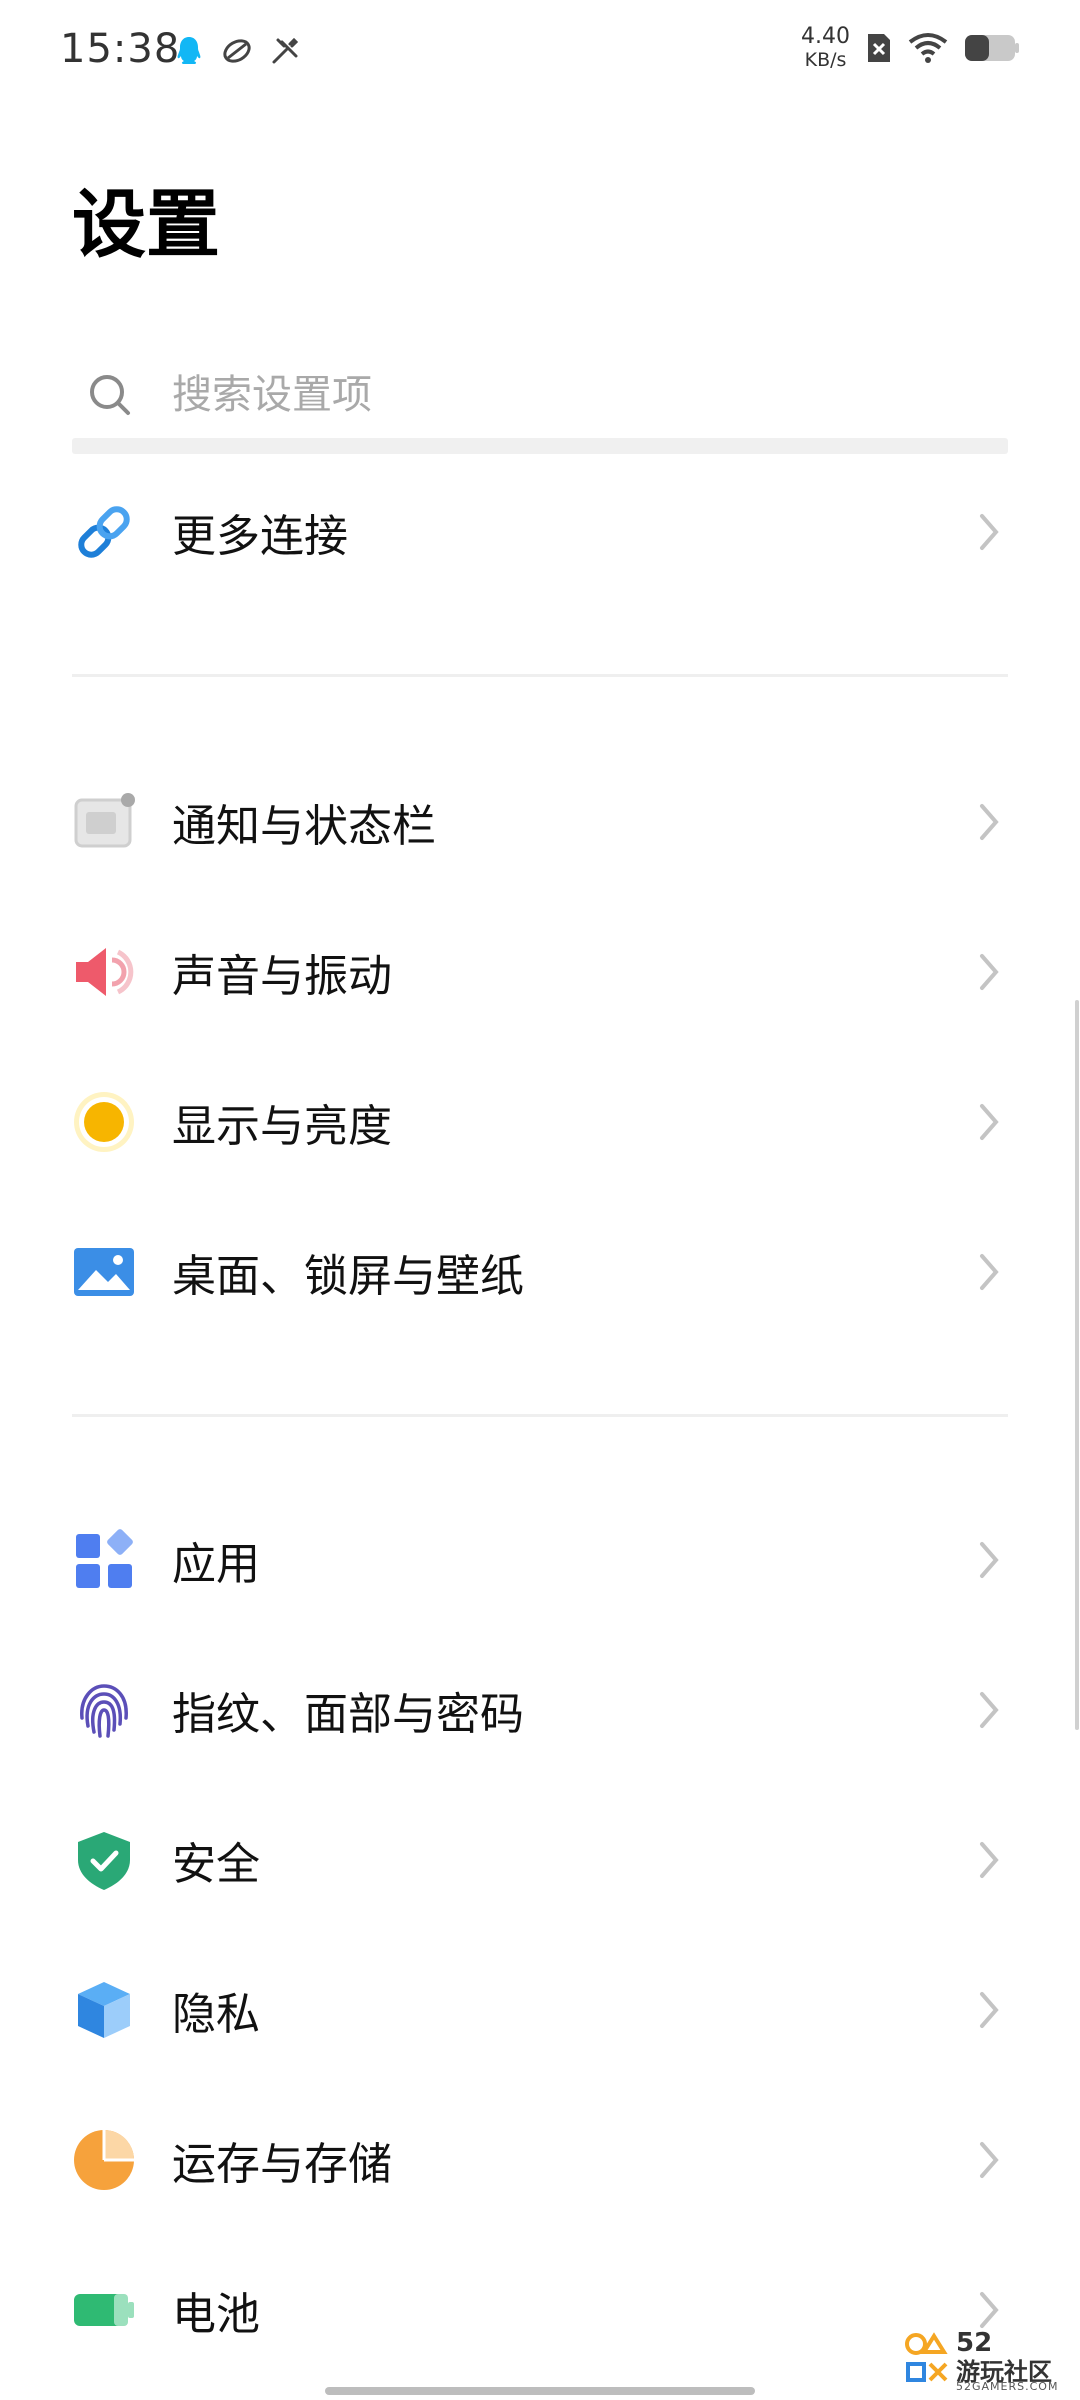 This screenshot has width=1080, height=2400. Describe the element at coordinates (282, 2164) in the screenshot. I see `settings-item-label: 运存与存储` at that location.